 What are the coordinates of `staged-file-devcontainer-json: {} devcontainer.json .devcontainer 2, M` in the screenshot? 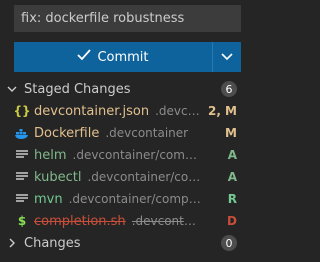 It's located at (123, 111).